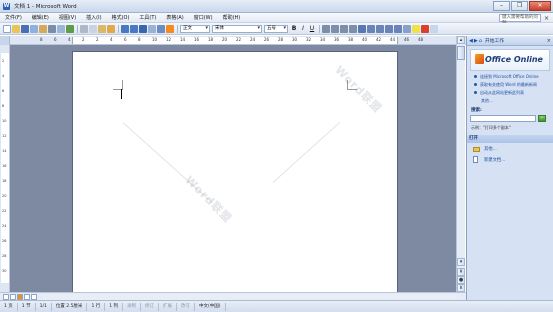  I want to click on task-pane-close-icon: ×, so click(549, 41).